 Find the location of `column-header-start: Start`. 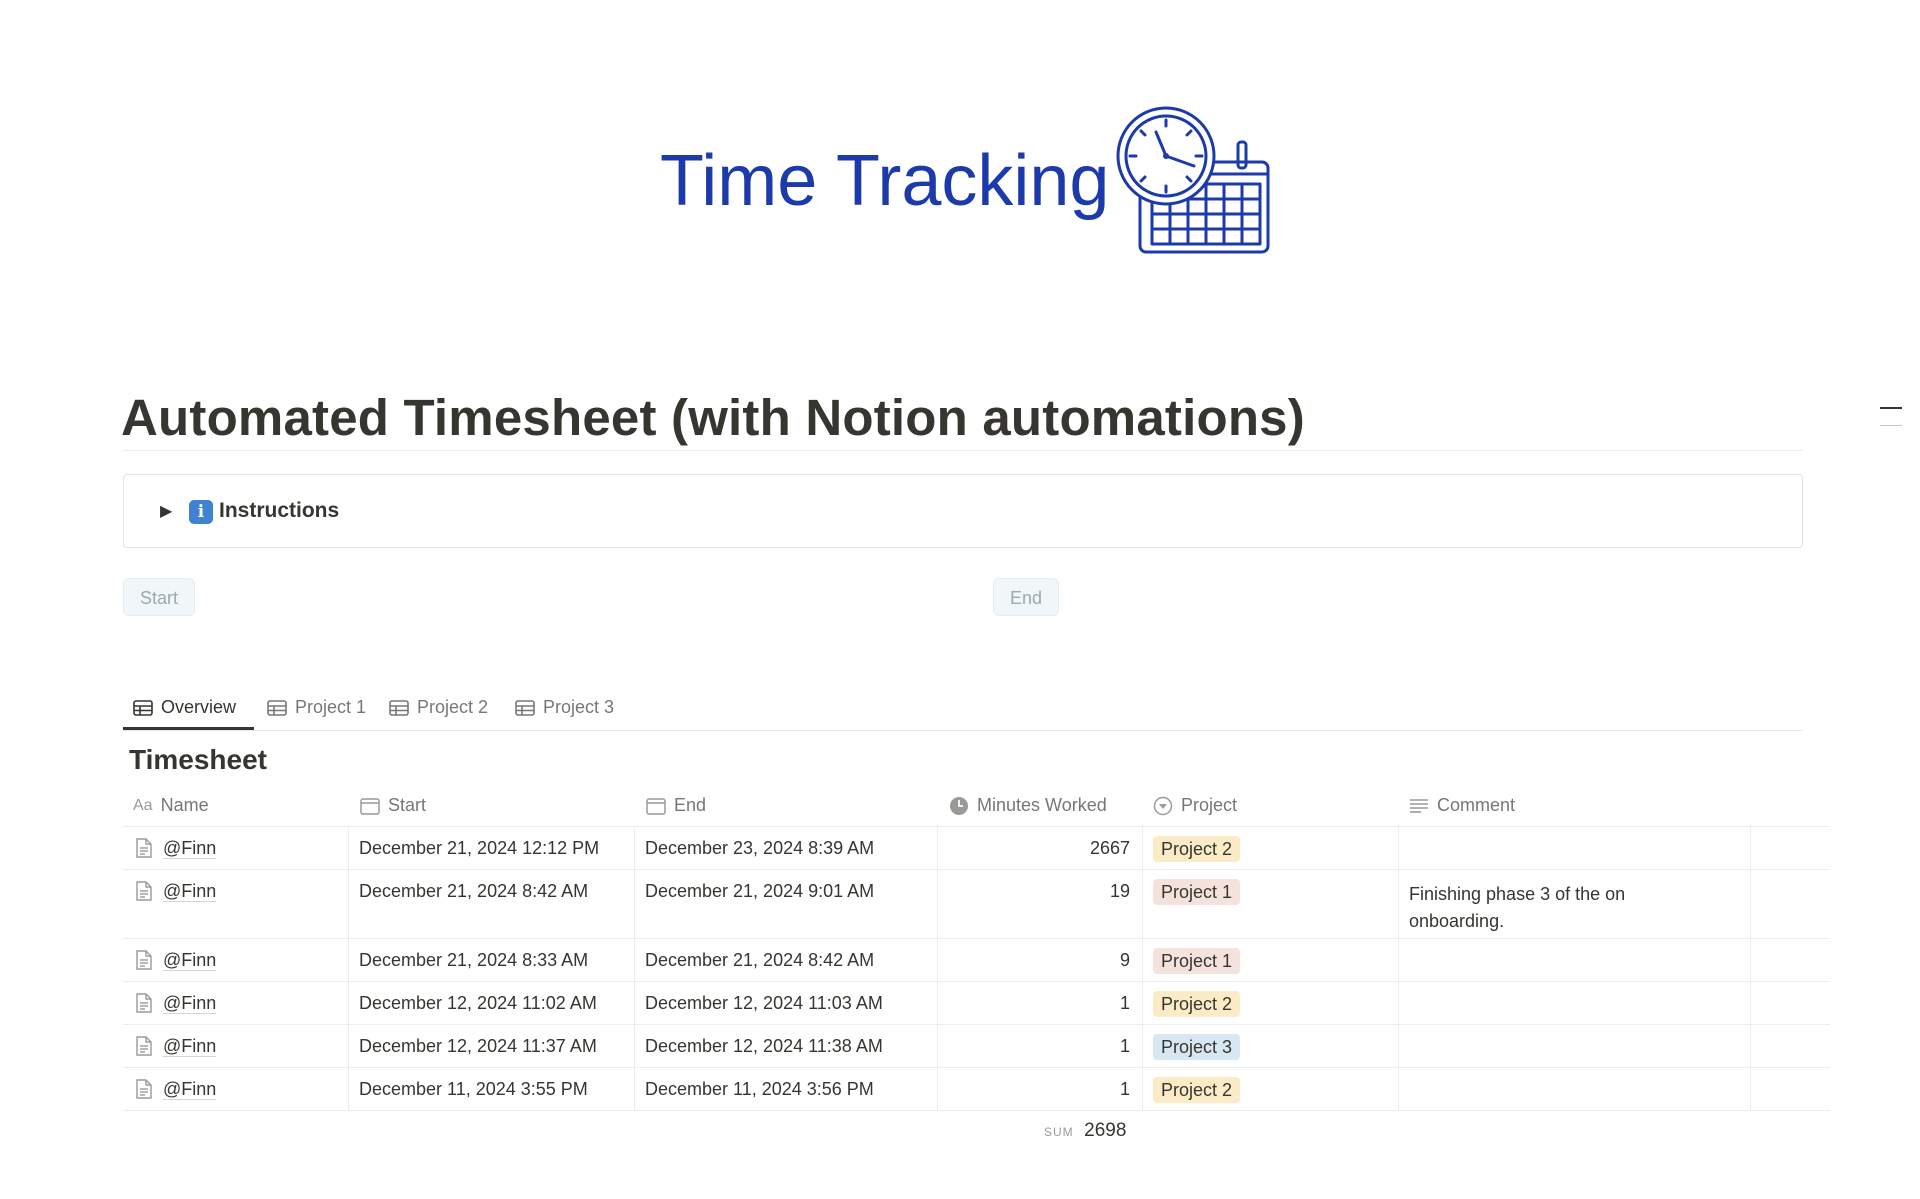

column-header-start: Start is located at coordinates (393, 805).